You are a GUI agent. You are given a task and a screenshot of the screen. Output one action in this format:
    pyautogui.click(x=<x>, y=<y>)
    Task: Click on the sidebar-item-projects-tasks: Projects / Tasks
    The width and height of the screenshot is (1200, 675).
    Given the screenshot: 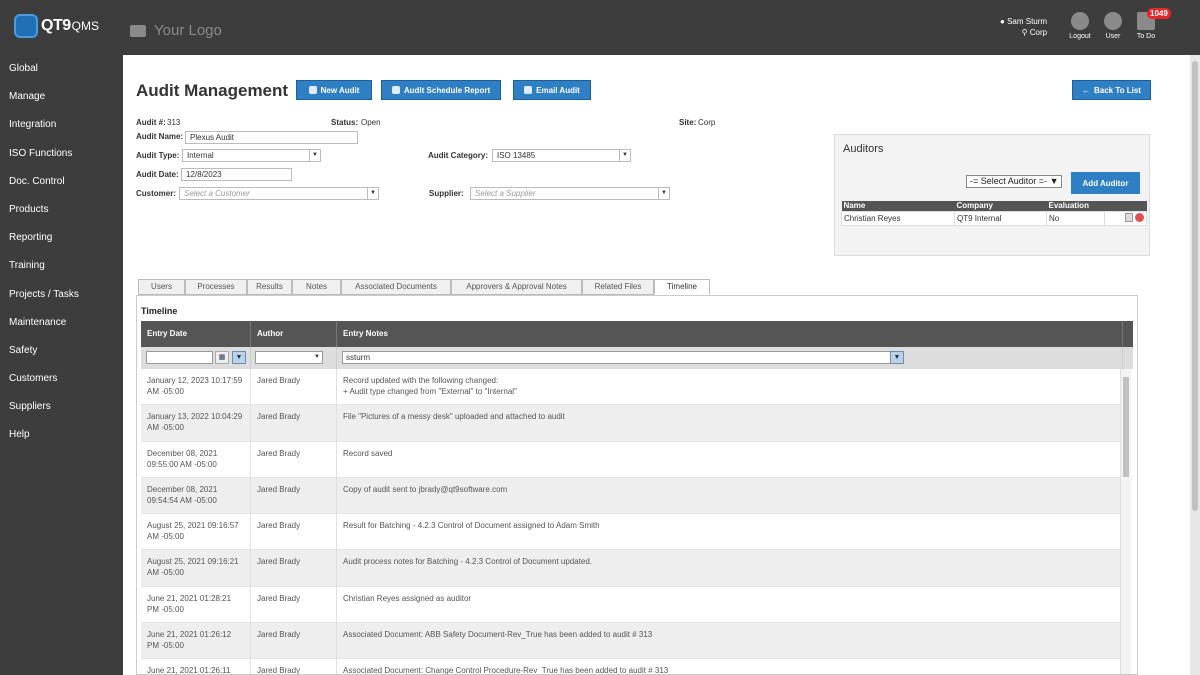 What is the action you would take?
    pyautogui.click(x=61, y=295)
    